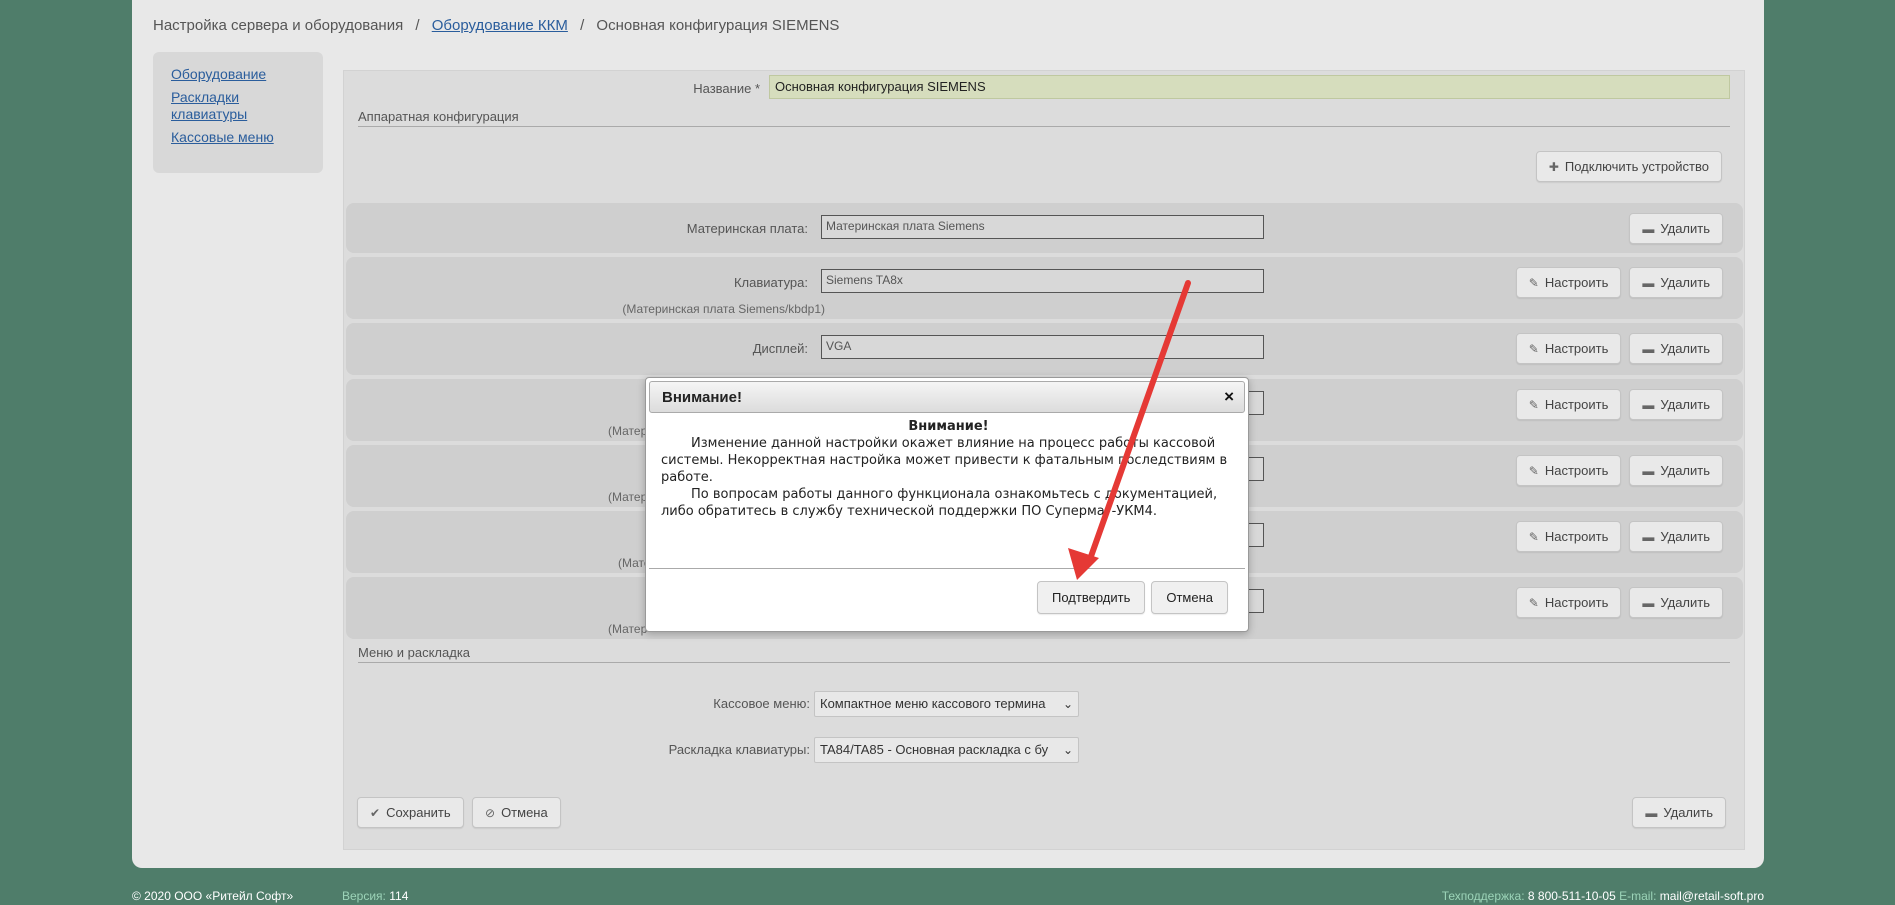  I want to click on chevron-down-icon: ⌄, so click(1067, 750).